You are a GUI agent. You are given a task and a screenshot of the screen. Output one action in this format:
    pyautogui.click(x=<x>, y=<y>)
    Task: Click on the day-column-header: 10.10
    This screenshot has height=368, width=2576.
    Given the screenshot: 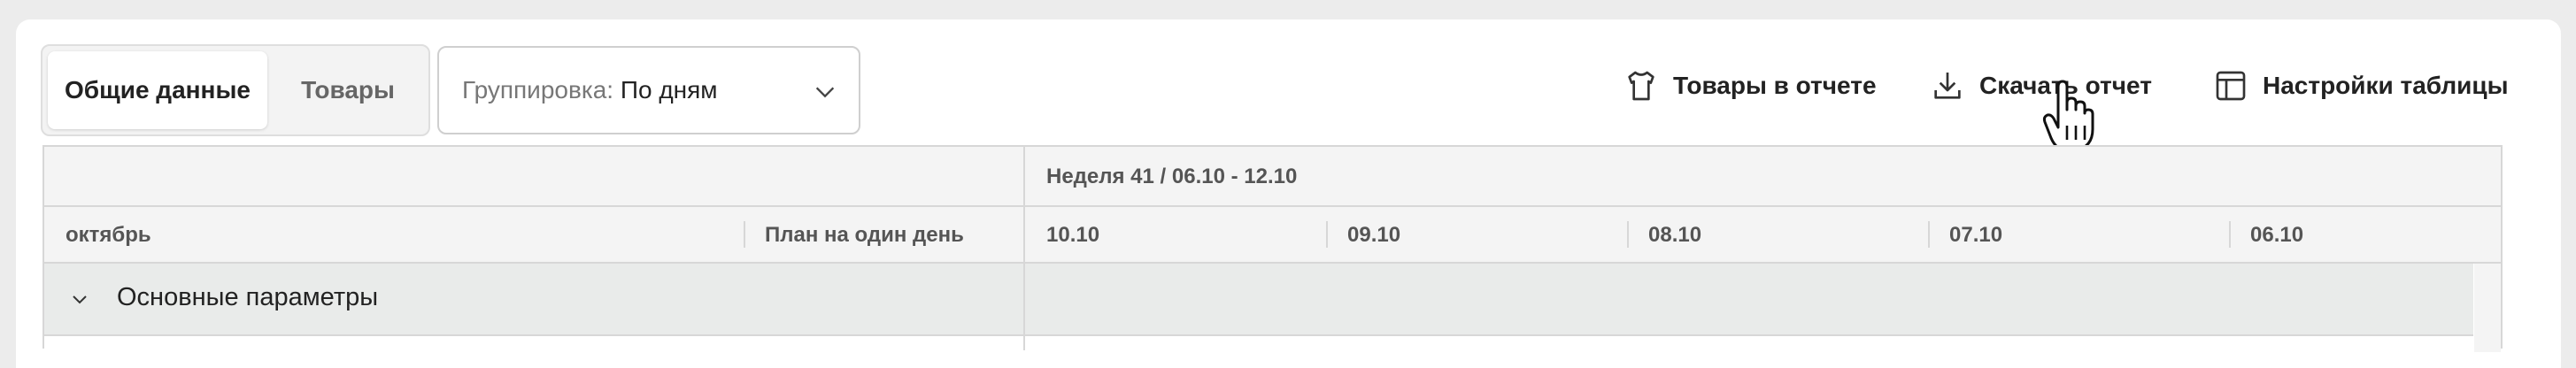 What is the action you would take?
    pyautogui.click(x=1073, y=235)
    